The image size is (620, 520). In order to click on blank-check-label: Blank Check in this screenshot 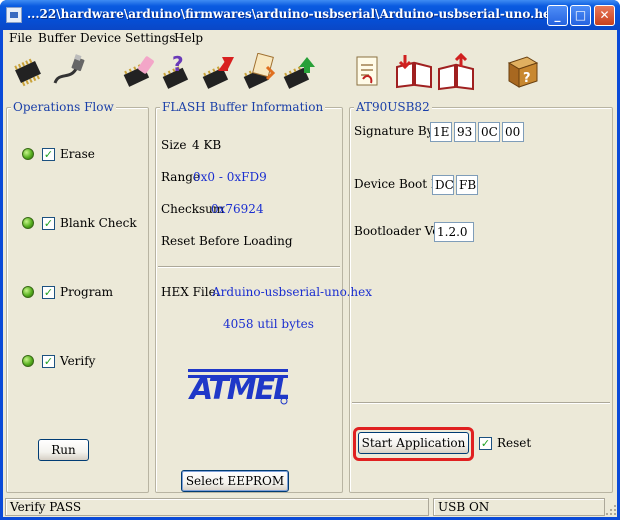, I will do `click(98, 223)`.